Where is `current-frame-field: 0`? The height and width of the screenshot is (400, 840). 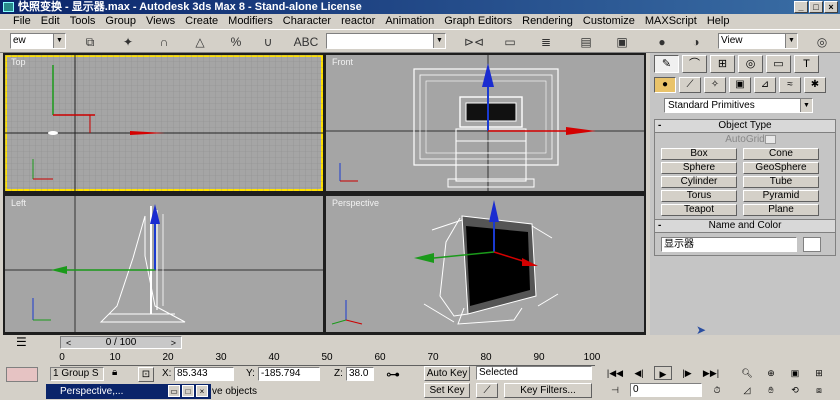 current-frame-field: 0 is located at coordinates (666, 390).